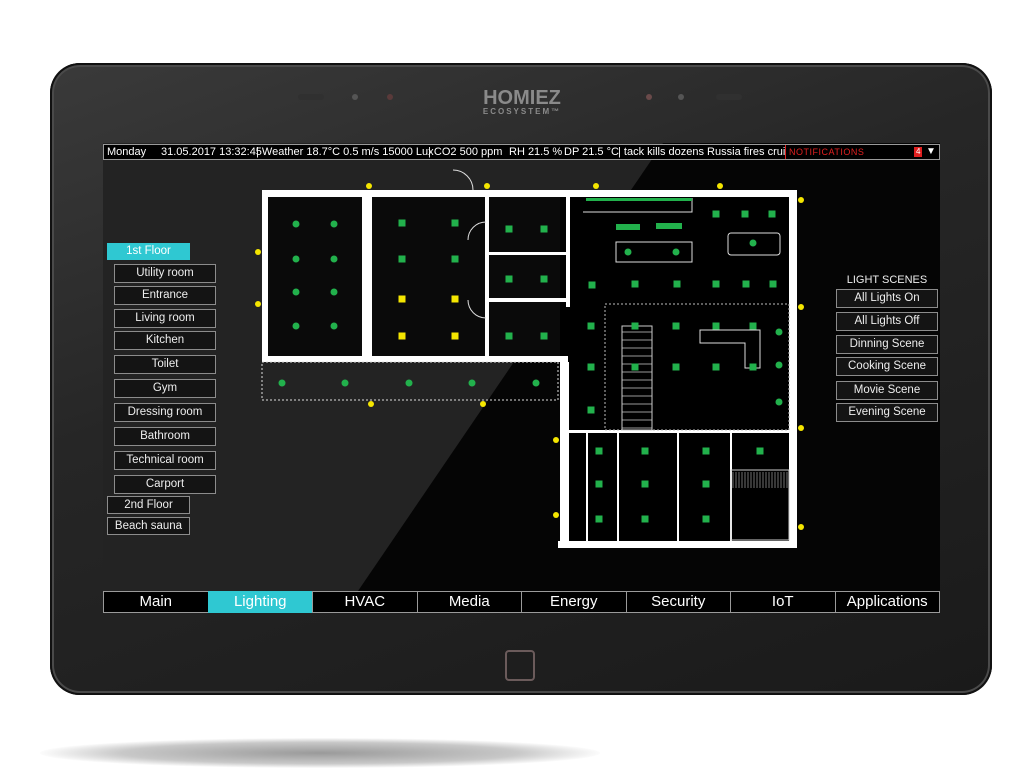  Describe the element at coordinates (887, 366) in the screenshot. I see `scene-cooking-scene: Cooking Scene` at that location.